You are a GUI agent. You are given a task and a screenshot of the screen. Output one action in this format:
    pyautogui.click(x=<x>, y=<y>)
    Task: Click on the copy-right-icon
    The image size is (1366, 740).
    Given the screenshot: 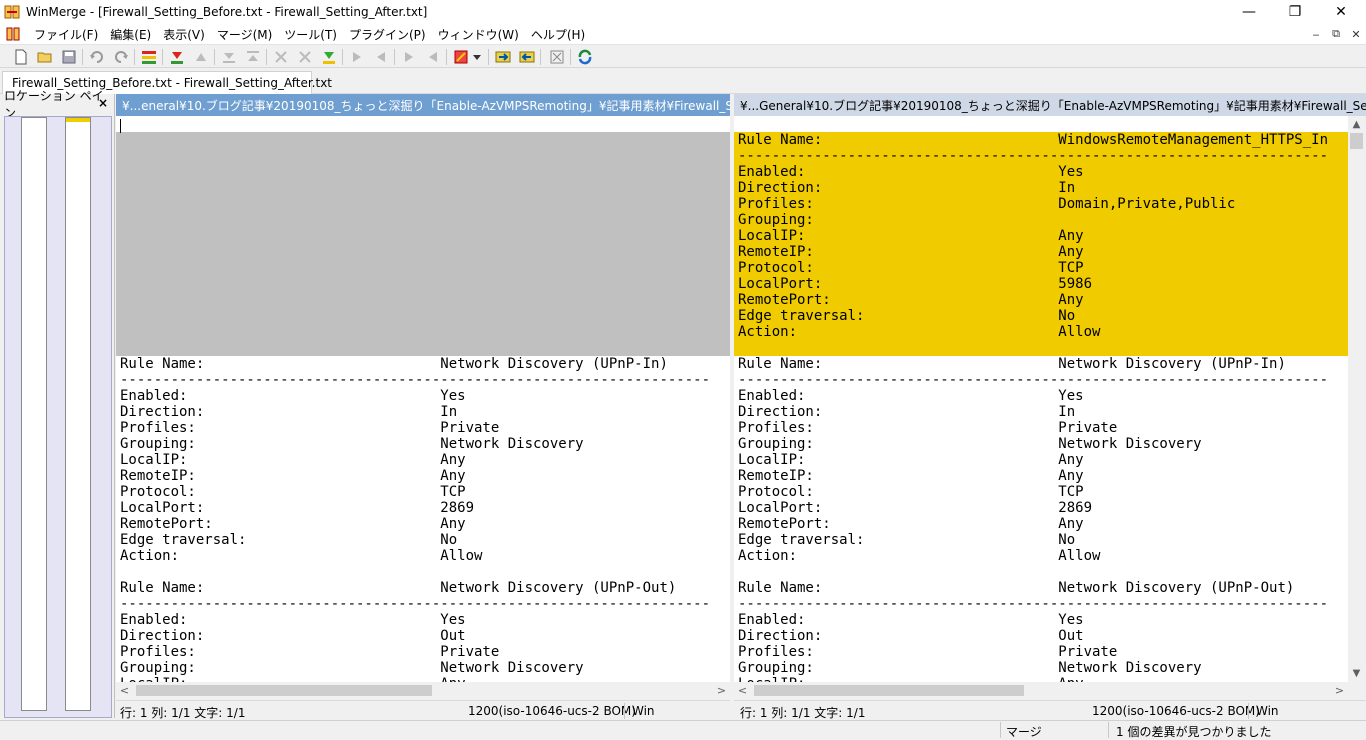 What is the action you would take?
    pyautogui.click(x=305, y=57)
    